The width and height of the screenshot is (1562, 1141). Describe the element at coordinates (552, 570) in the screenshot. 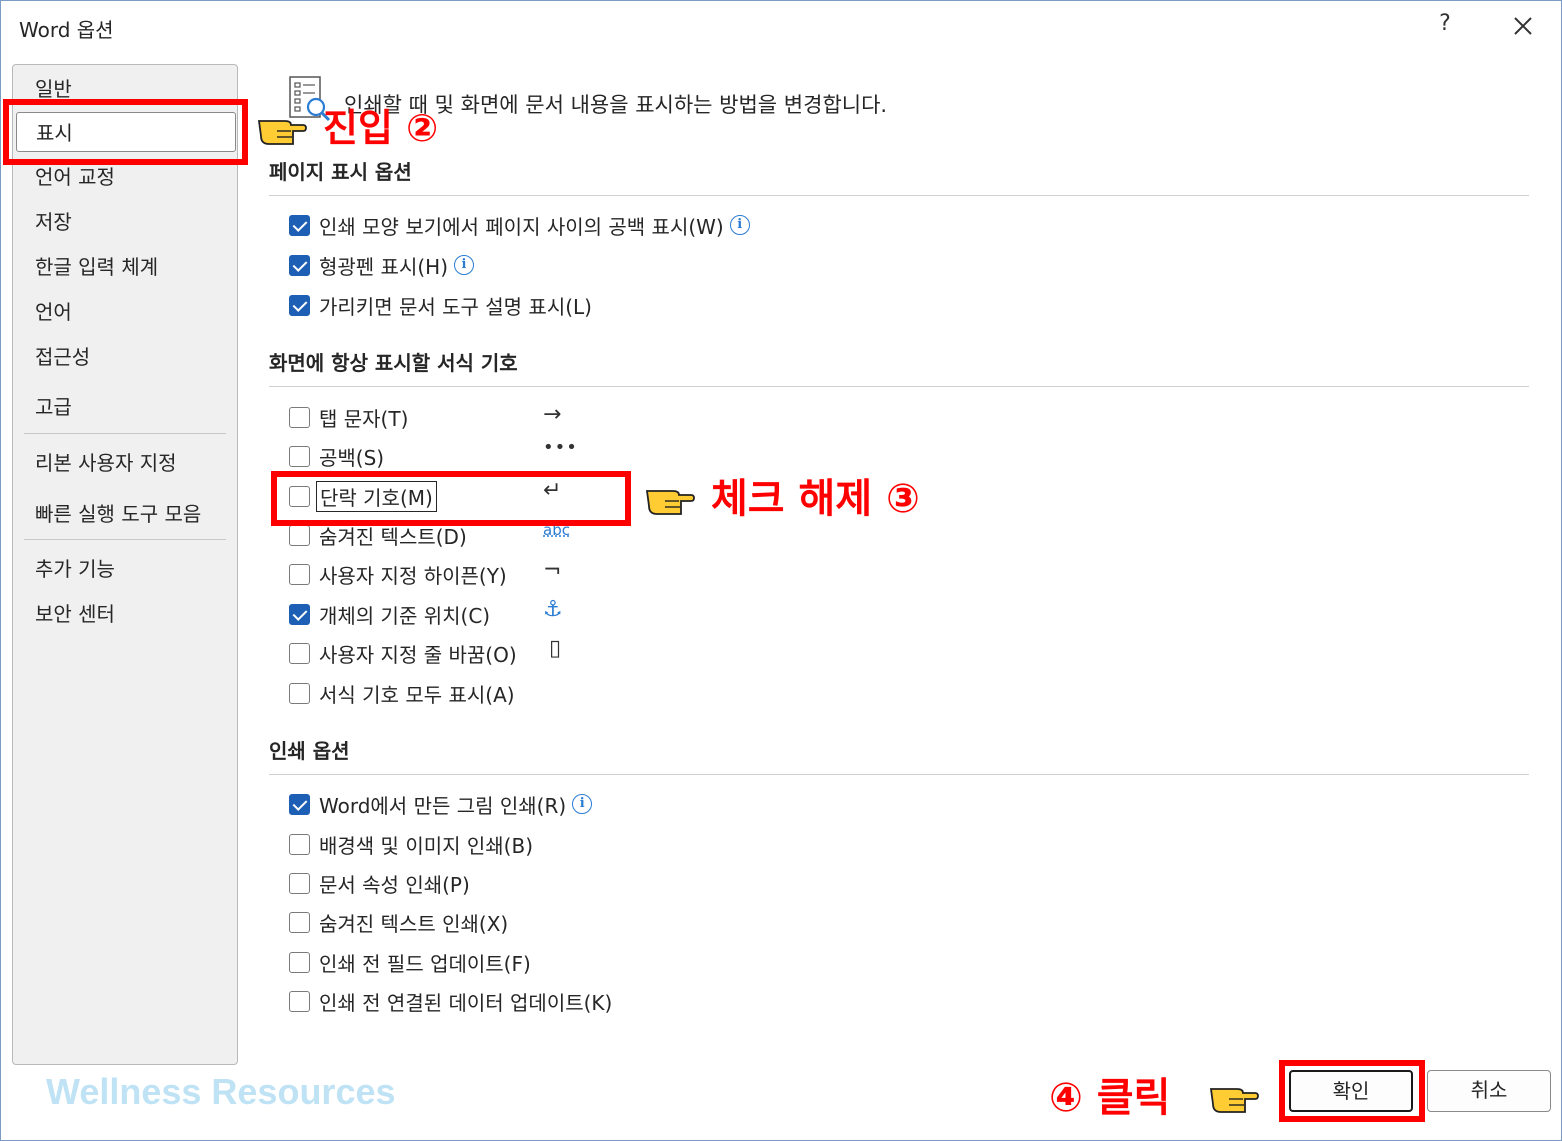

I see `optional-hyphen-icon: ¬` at that location.